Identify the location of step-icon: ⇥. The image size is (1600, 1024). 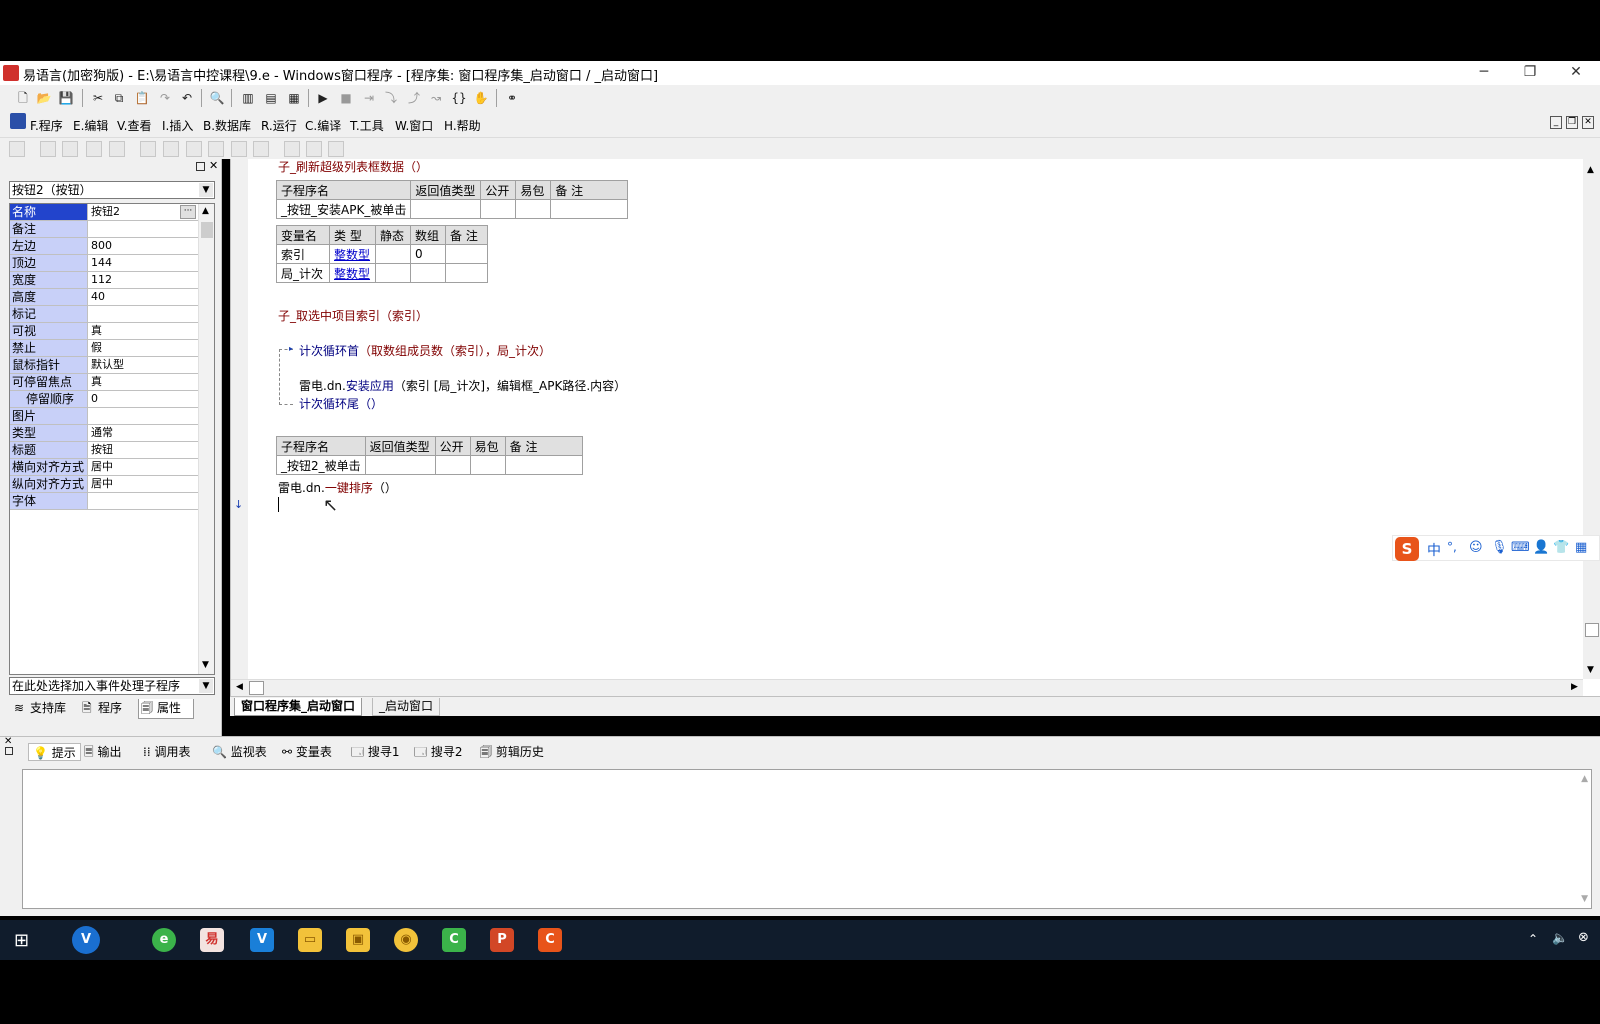
(369, 98).